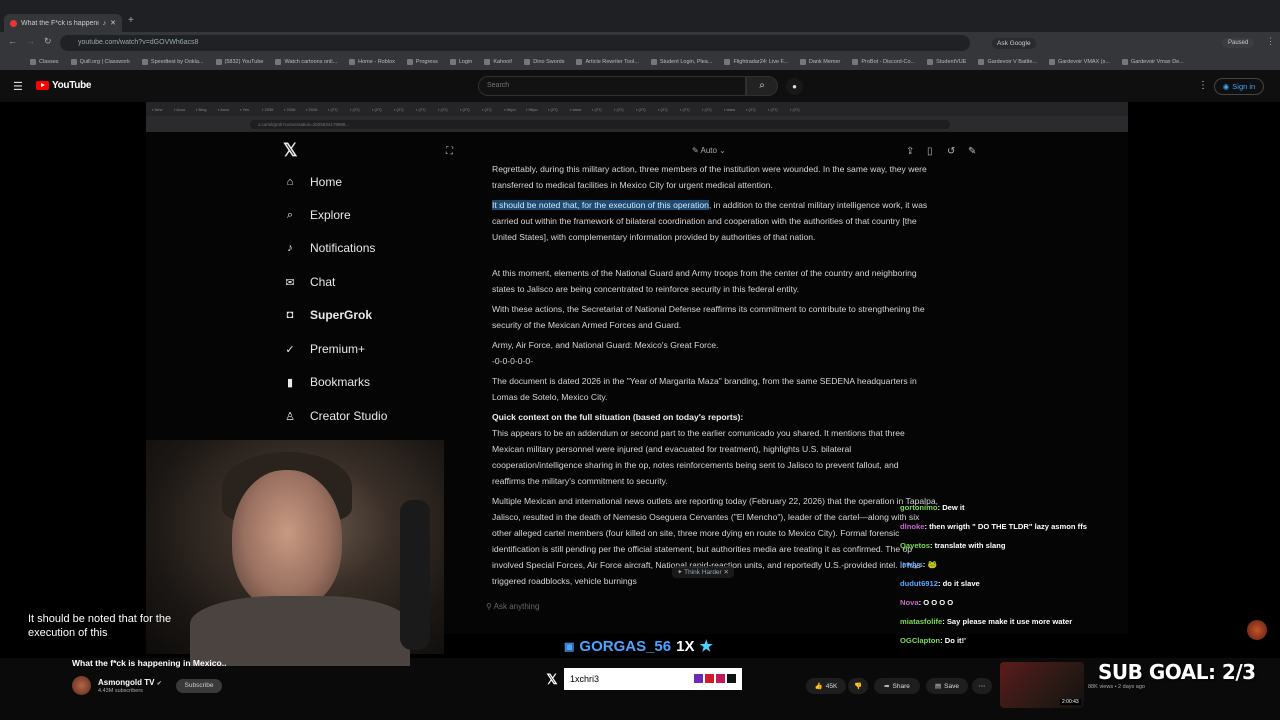 The width and height of the screenshot is (1280, 720). Describe the element at coordinates (113, 23) in the screenshot. I see `close-tab-icon: ✕` at that location.